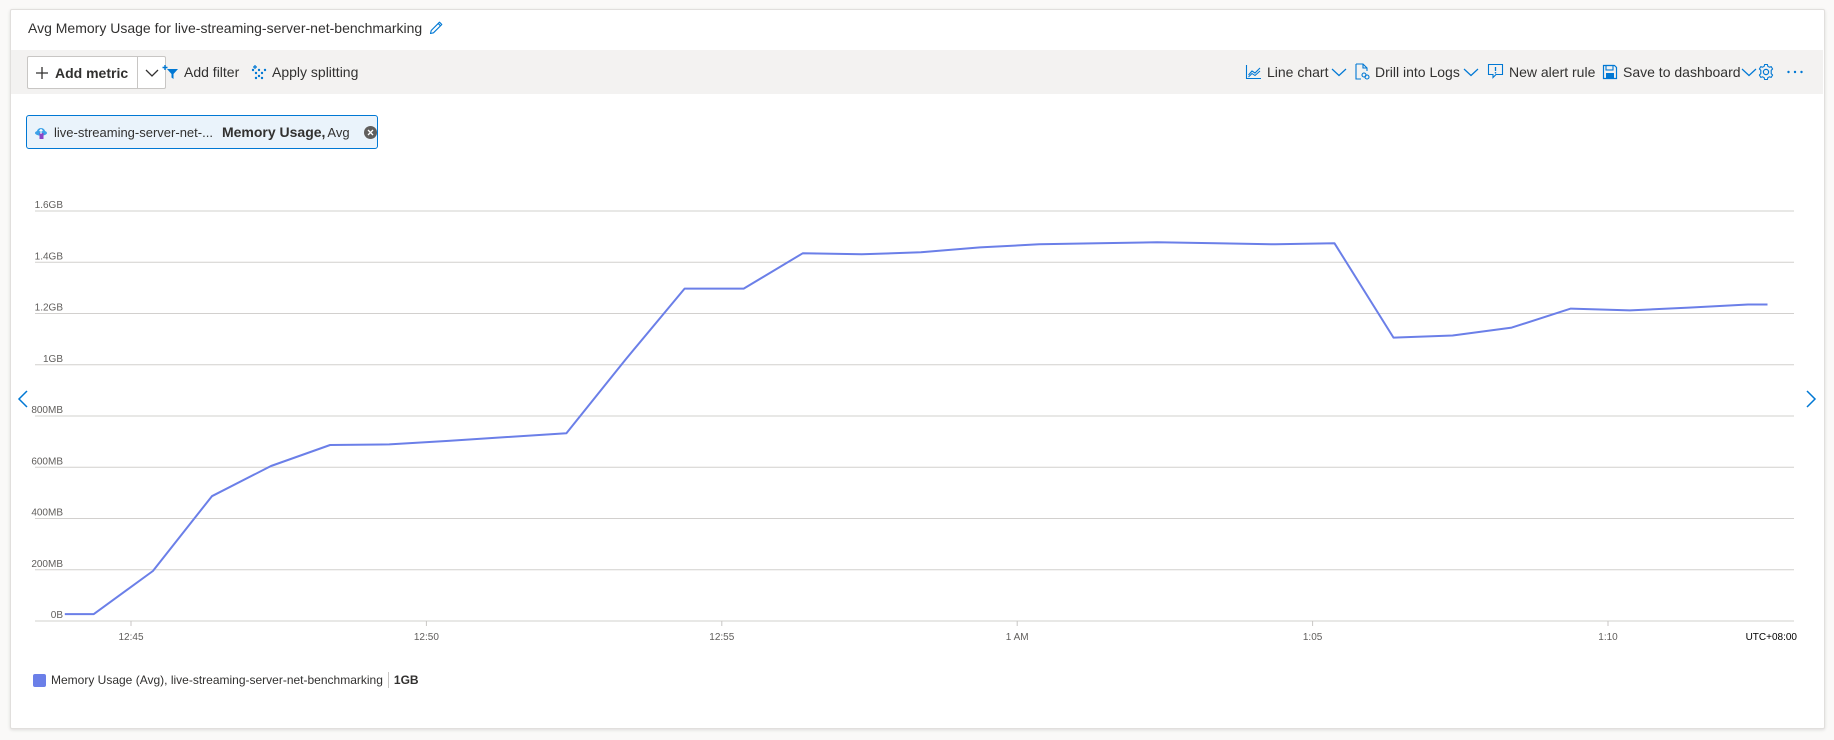 The height and width of the screenshot is (740, 1834). Describe the element at coordinates (130, 637) in the screenshot. I see `x-tick-label: 12:45` at that location.